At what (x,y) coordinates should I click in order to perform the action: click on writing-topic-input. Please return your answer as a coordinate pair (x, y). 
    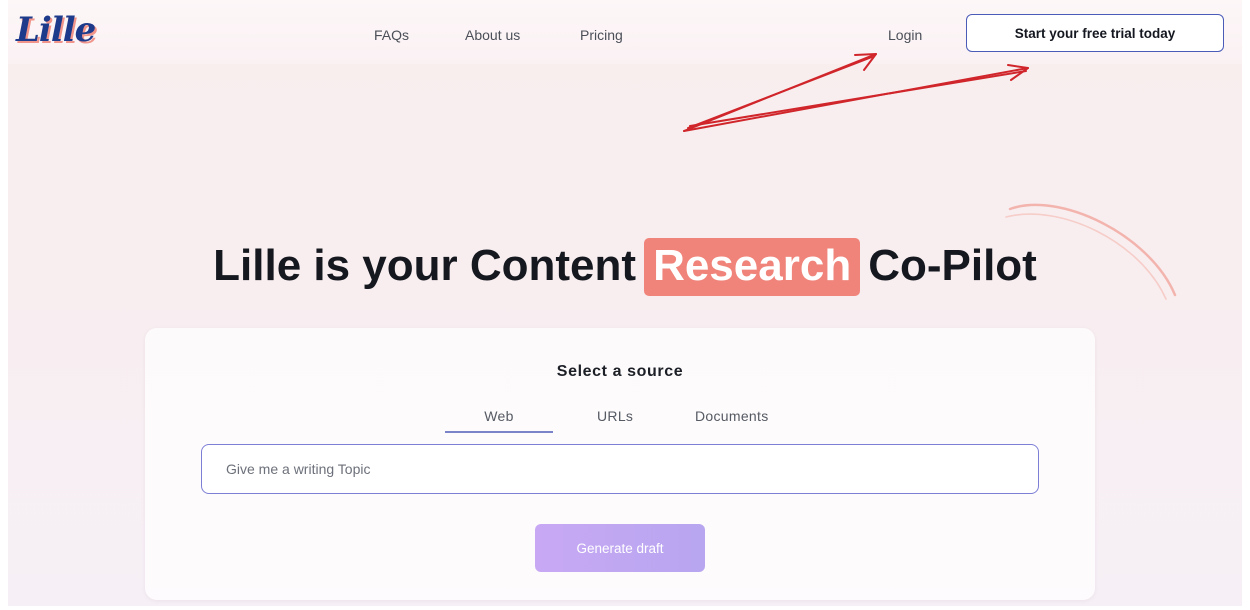
    Looking at the image, I should click on (620, 469).